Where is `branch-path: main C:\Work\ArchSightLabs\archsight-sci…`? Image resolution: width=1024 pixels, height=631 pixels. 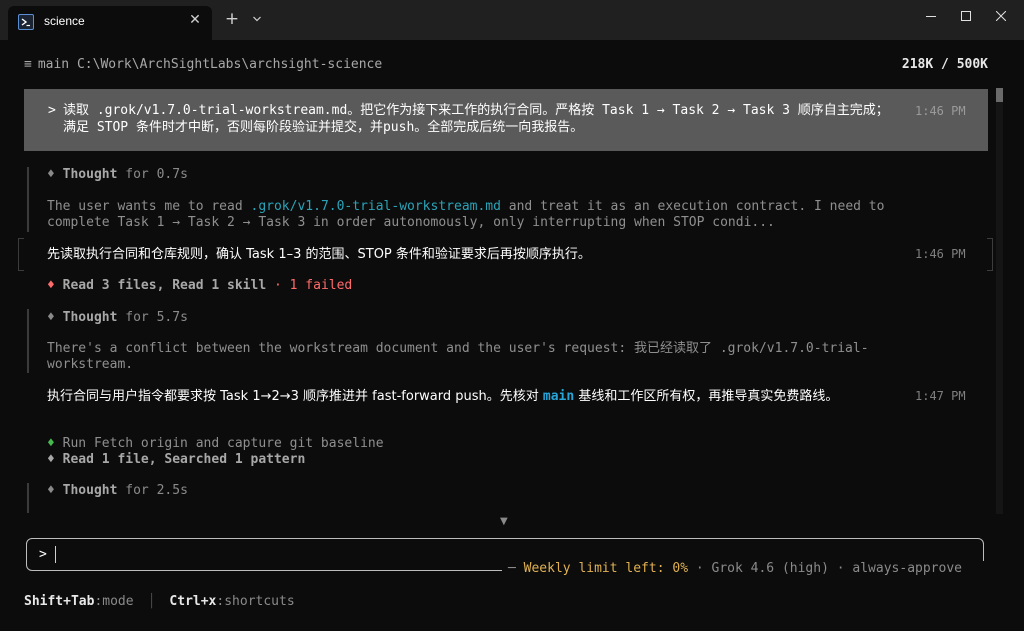 branch-path: main C:\Work\ArchSightLabs\archsight-sci… is located at coordinates (210, 64).